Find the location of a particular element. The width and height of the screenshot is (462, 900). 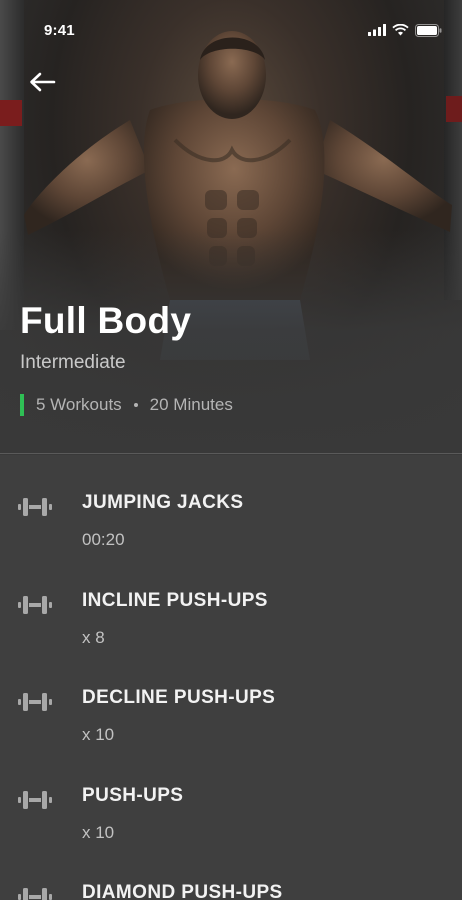

exercise-item: JUMPING JACKS 00:20 is located at coordinates (231, 503).